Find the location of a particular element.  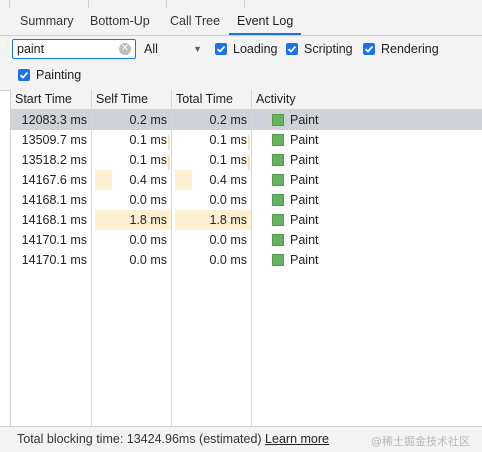

clear-icon: ✕ is located at coordinates (125, 49).